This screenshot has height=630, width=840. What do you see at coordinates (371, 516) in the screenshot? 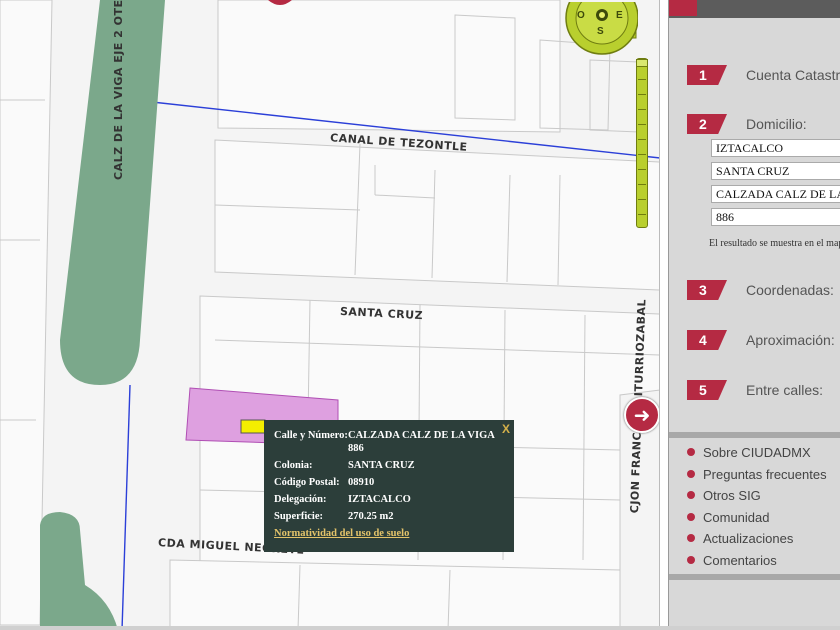
I see `popup-value-superficie: 270.25 m2` at bounding box center [371, 516].